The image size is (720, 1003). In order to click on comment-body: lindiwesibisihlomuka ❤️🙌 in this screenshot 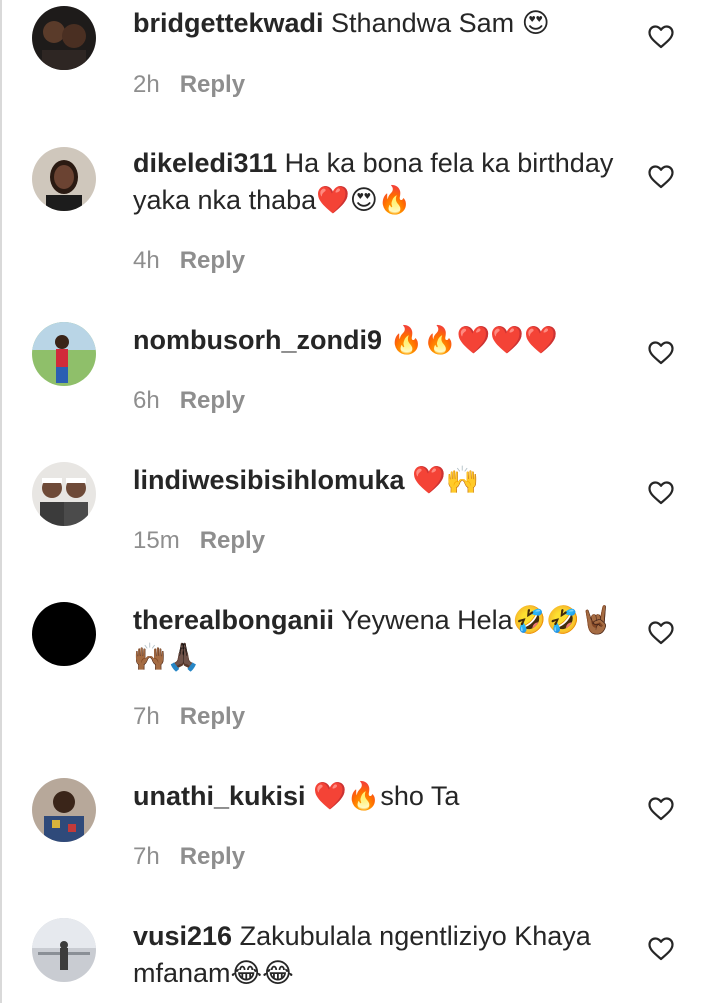, I will do `click(378, 480)`.